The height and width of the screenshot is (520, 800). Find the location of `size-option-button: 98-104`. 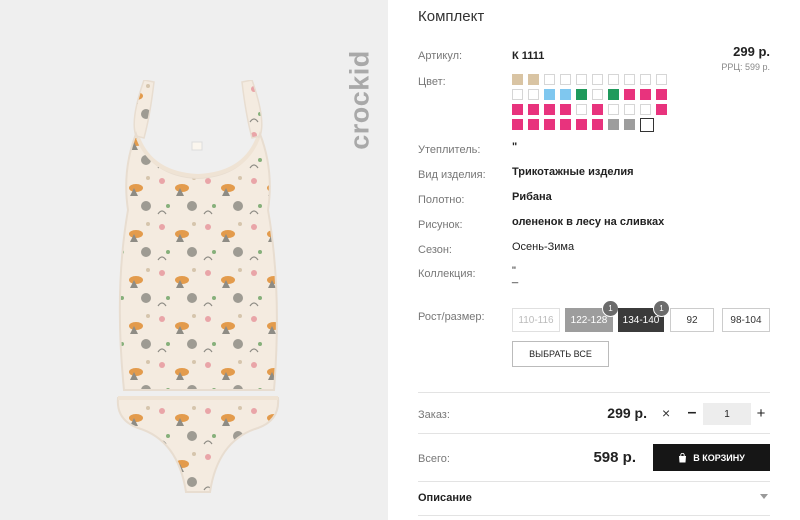

size-option-button: 98-104 is located at coordinates (746, 320).